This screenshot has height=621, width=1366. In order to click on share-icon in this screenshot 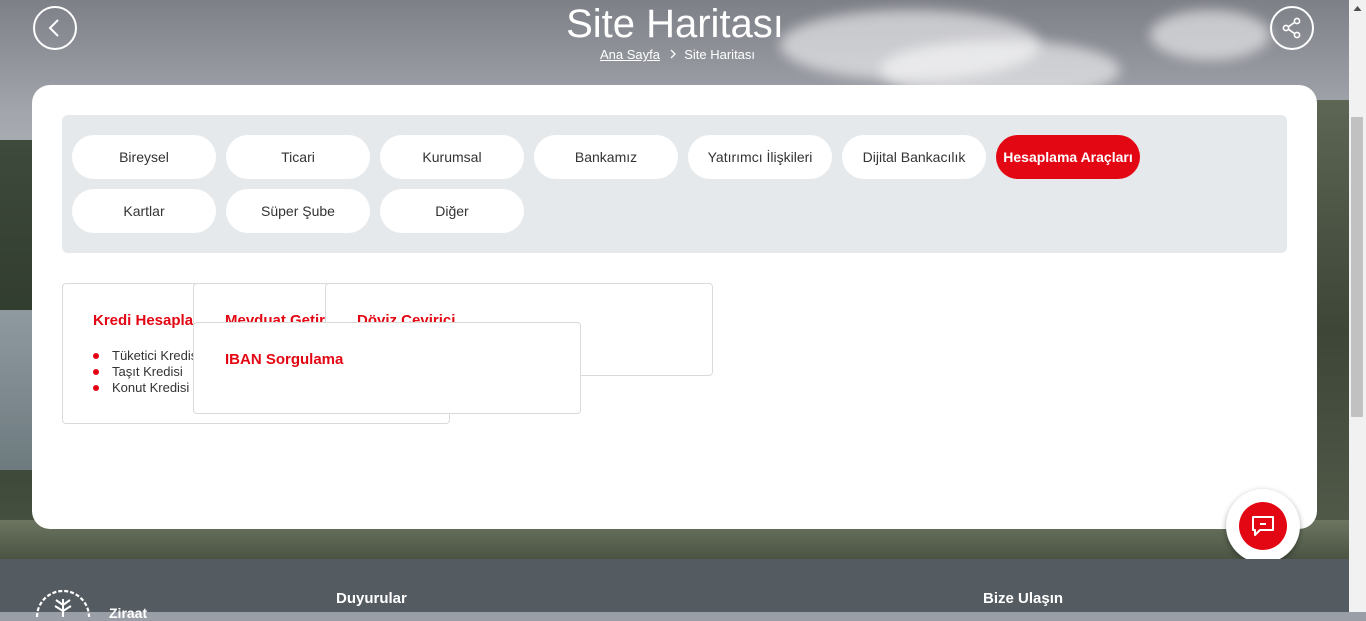, I will do `click(1291, 28)`.